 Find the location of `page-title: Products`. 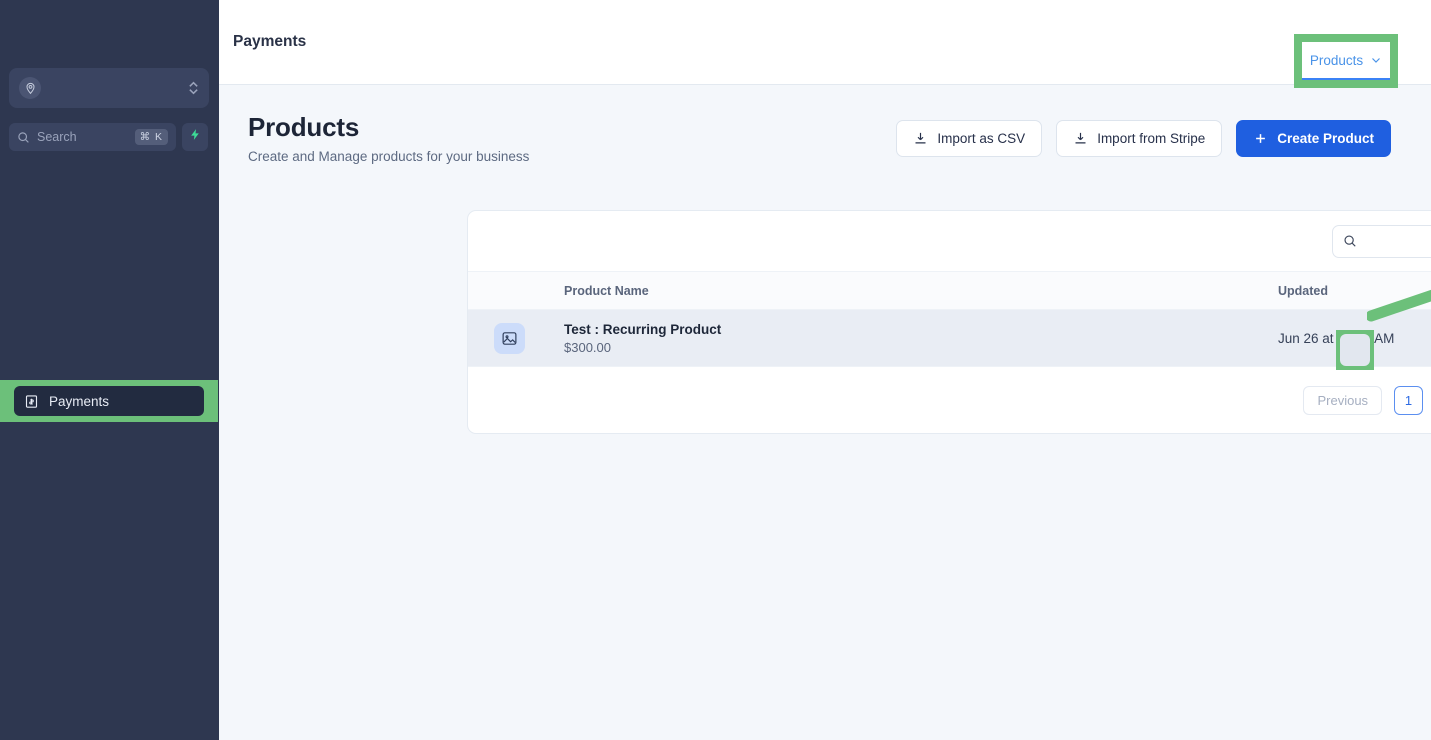

page-title: Products is located at coordinates (304, 127).